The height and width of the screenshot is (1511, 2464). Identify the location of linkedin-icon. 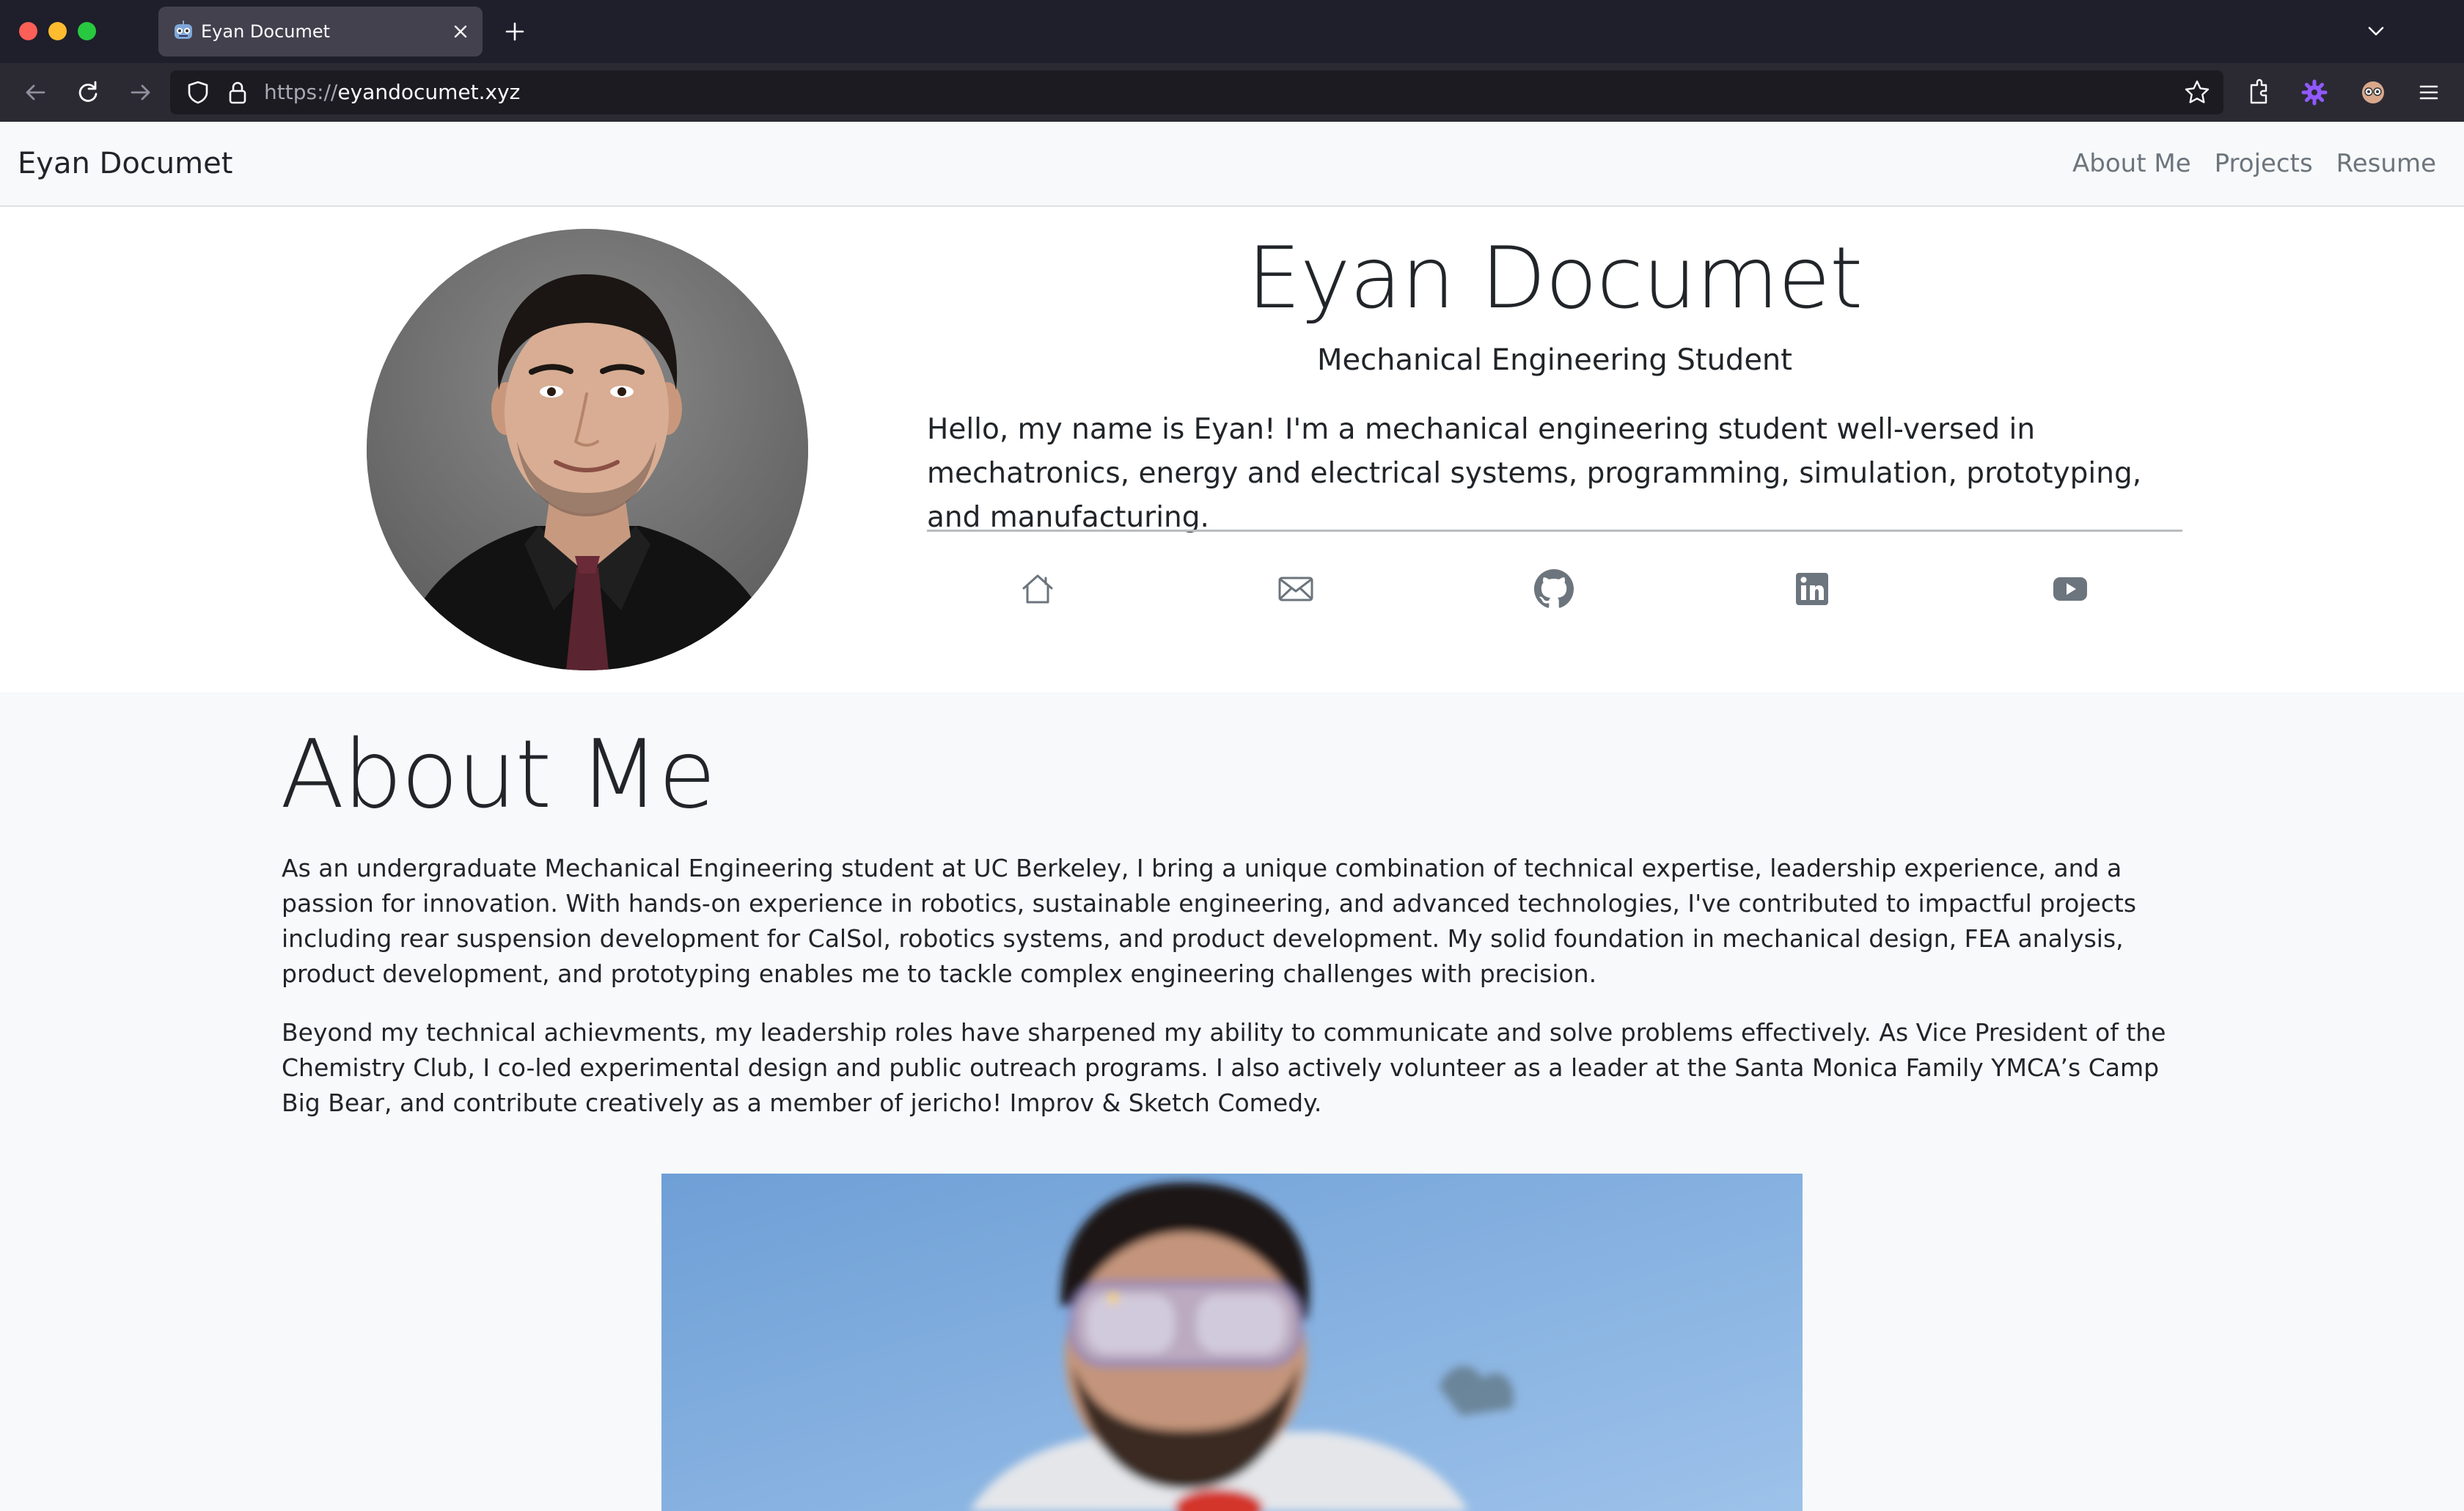
(1812, 589).